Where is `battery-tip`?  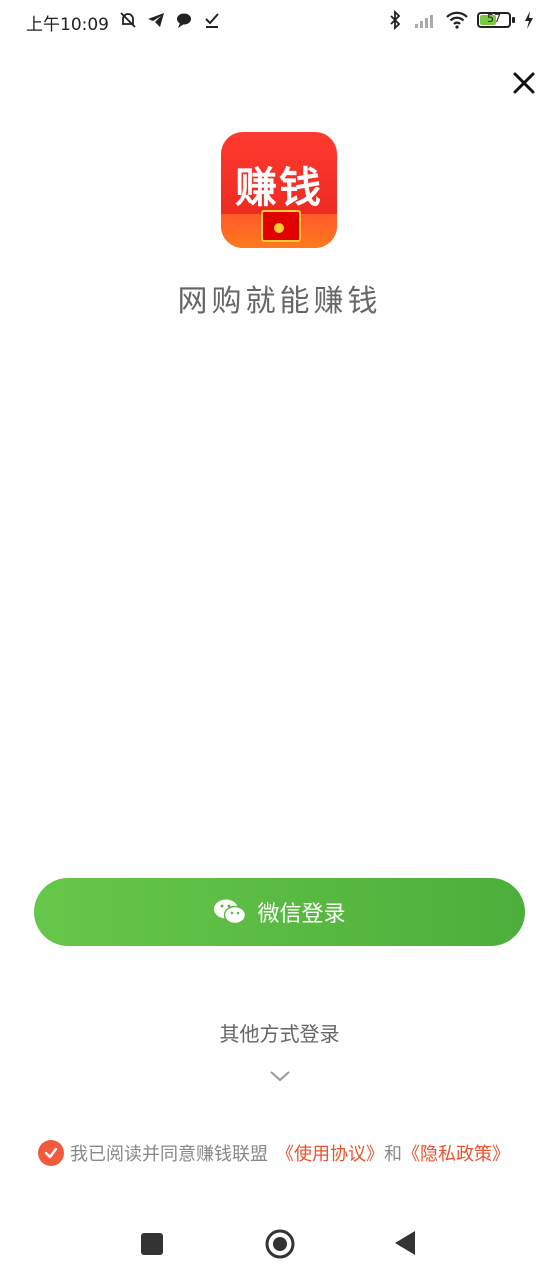 battery-tip is located at coordinates (513, 20).